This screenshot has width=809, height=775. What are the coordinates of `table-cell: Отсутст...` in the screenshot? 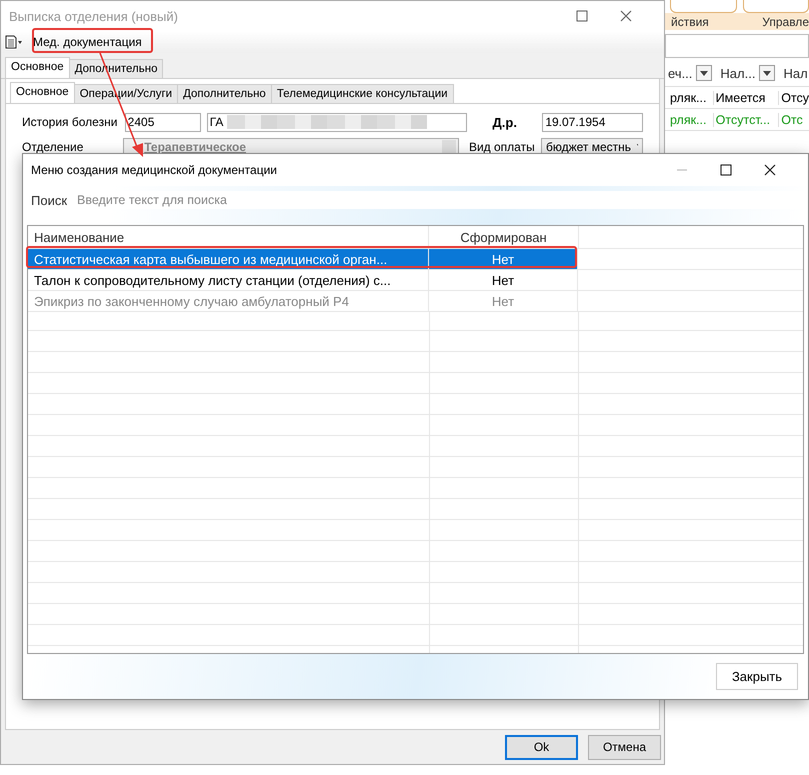 It's located at (747, 119).